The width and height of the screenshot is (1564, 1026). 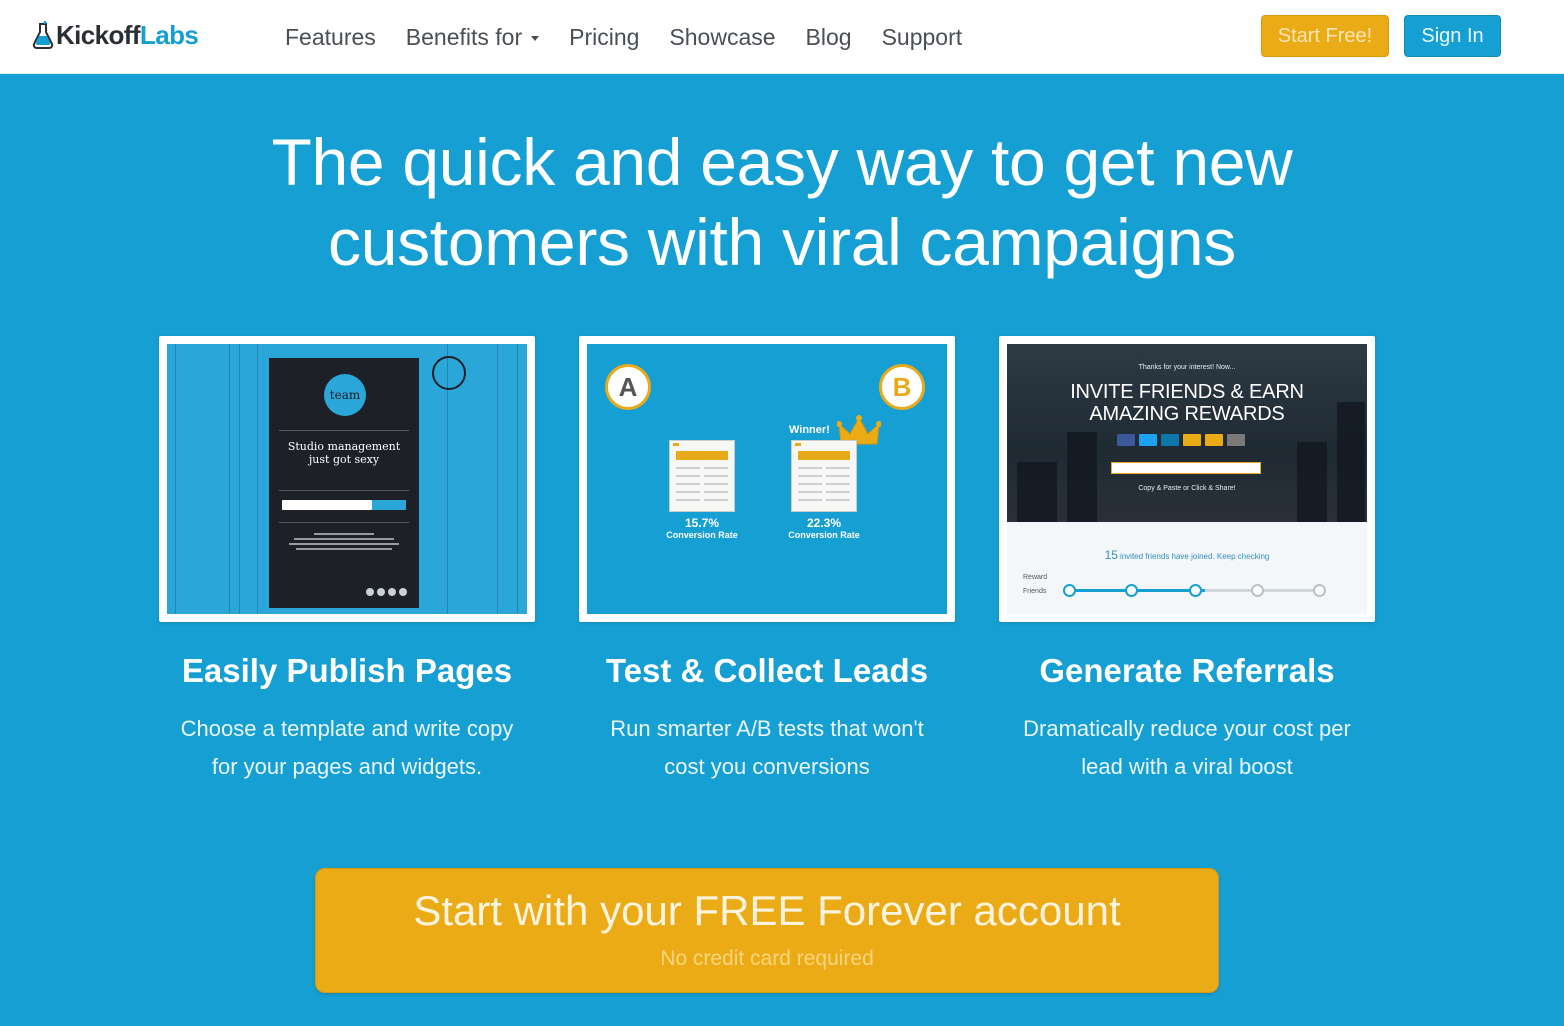 What do you see at coordinates (1187, 403) in the screenshot?
I see `referral-preview-title: INVITE FRIENDS & EARN AMAZING REWARDS` at bounding box center [1187, 403].